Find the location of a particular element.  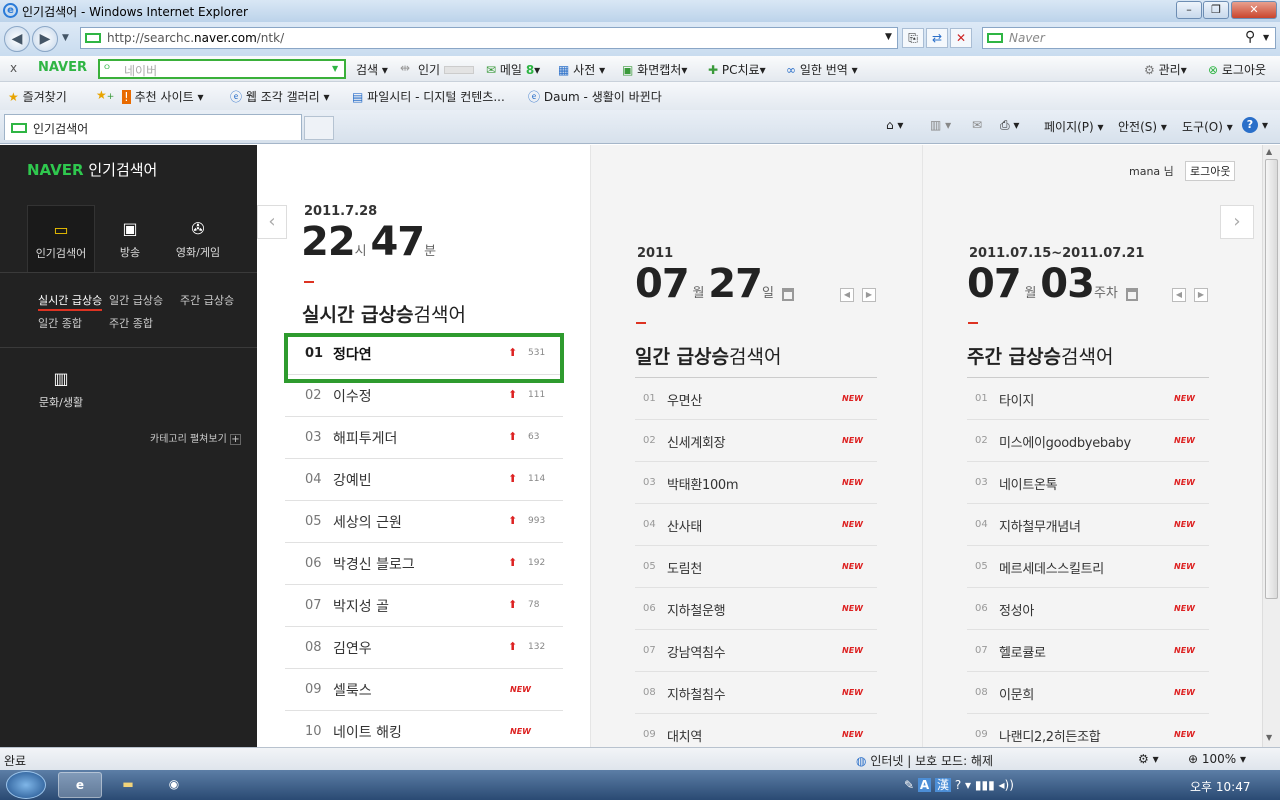

weekly-row: 01 타이지 NEW is located at coordinates (1088, 399).